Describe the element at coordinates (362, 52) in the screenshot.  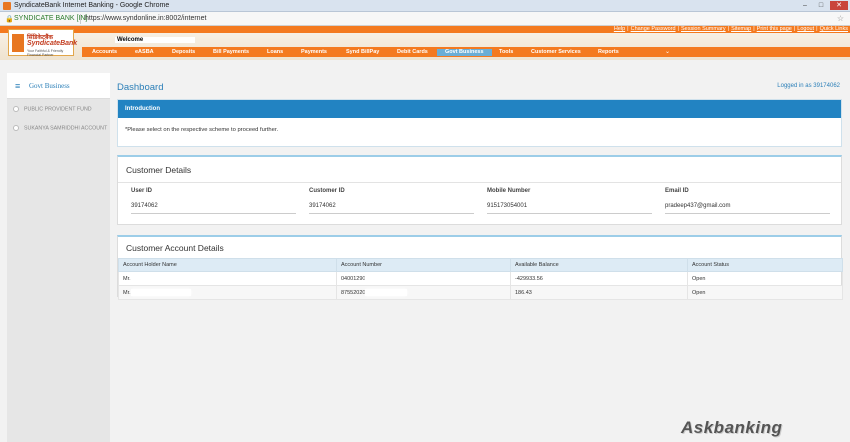
I see `nav-synd-billpay: Synd BillPay` at that location.